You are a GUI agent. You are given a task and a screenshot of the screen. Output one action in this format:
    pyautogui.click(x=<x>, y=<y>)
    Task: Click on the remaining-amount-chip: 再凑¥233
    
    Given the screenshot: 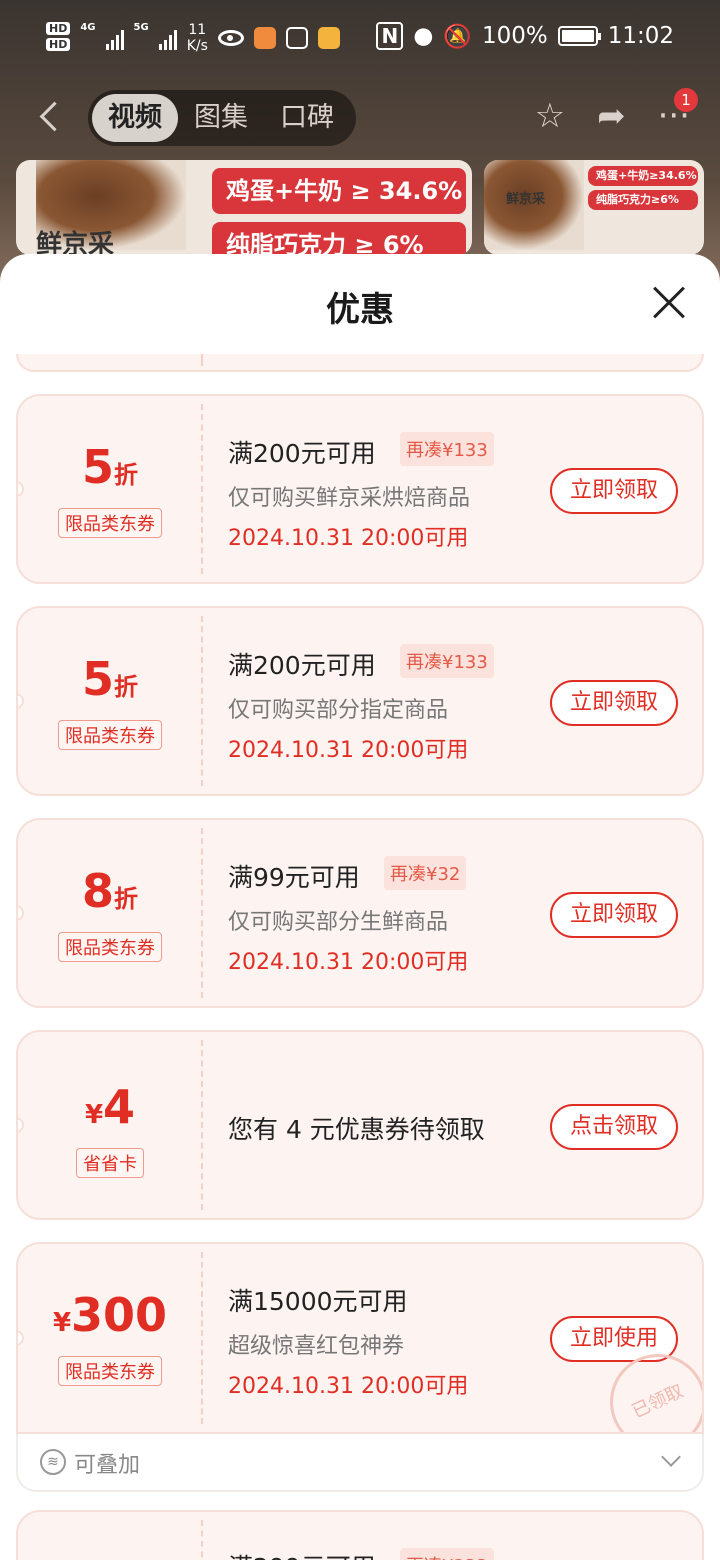 What is the action you would take?
    pyautogui.click(x=447, y=1554)
    